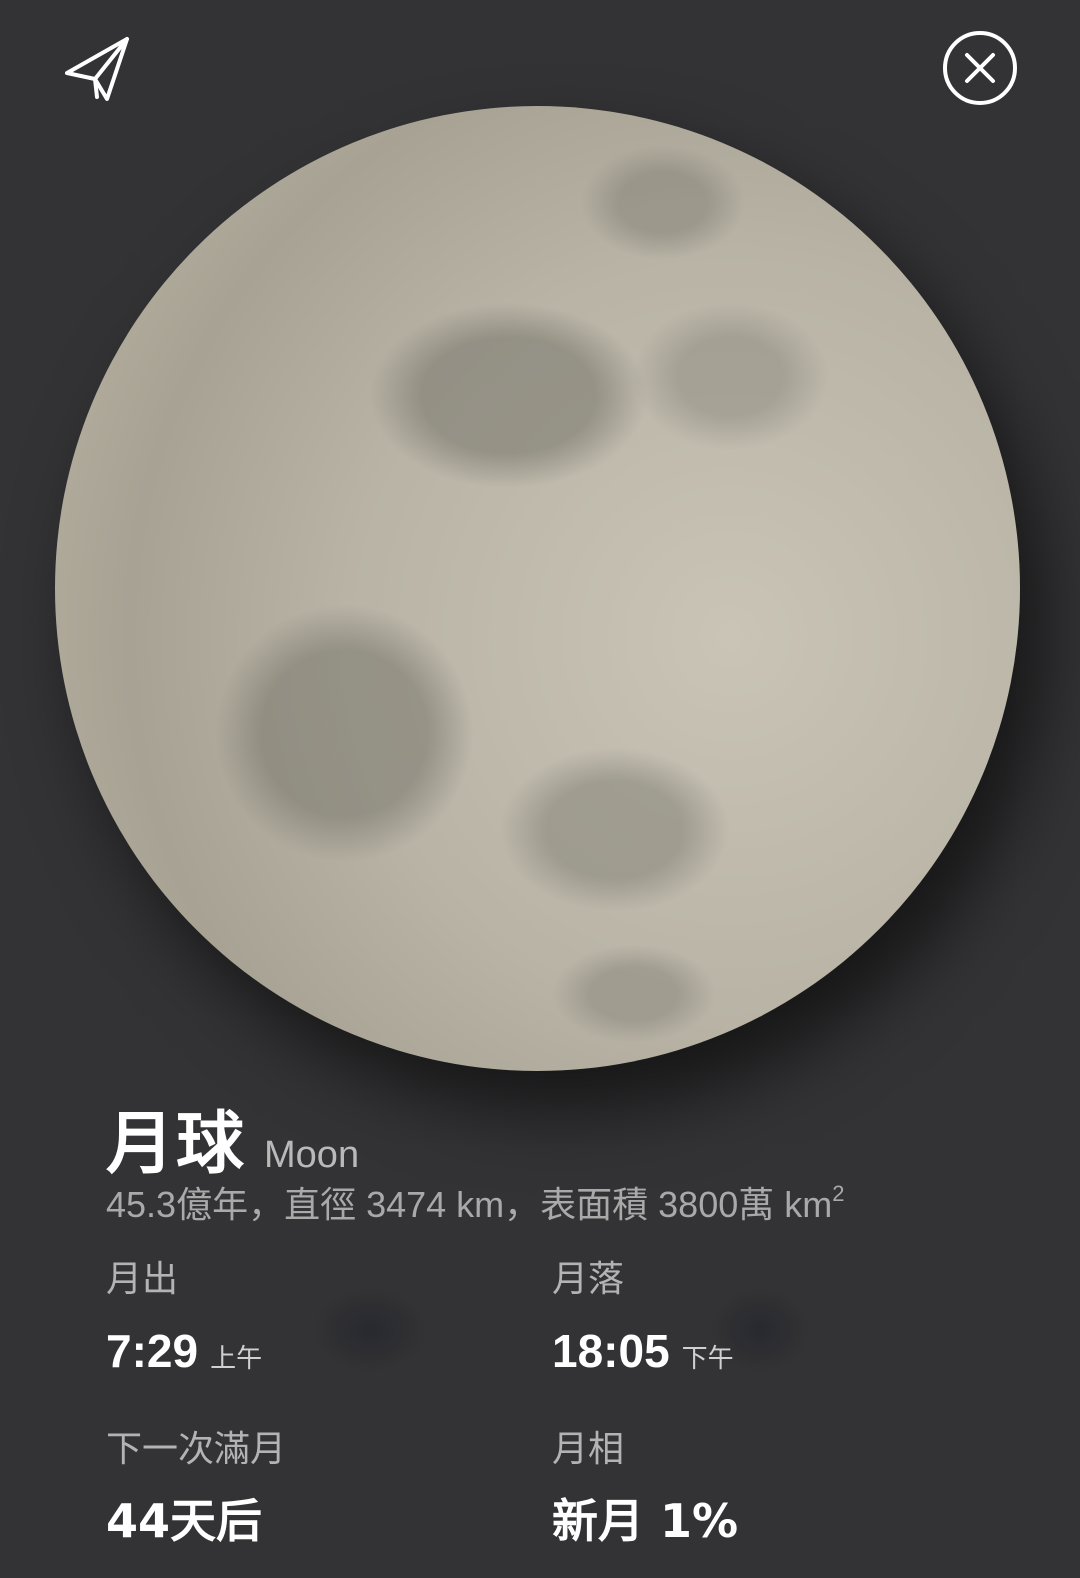 This screenshot has width=1080, height=1578. I want to click on moonset-time: 18:05, so click(611, 1351).